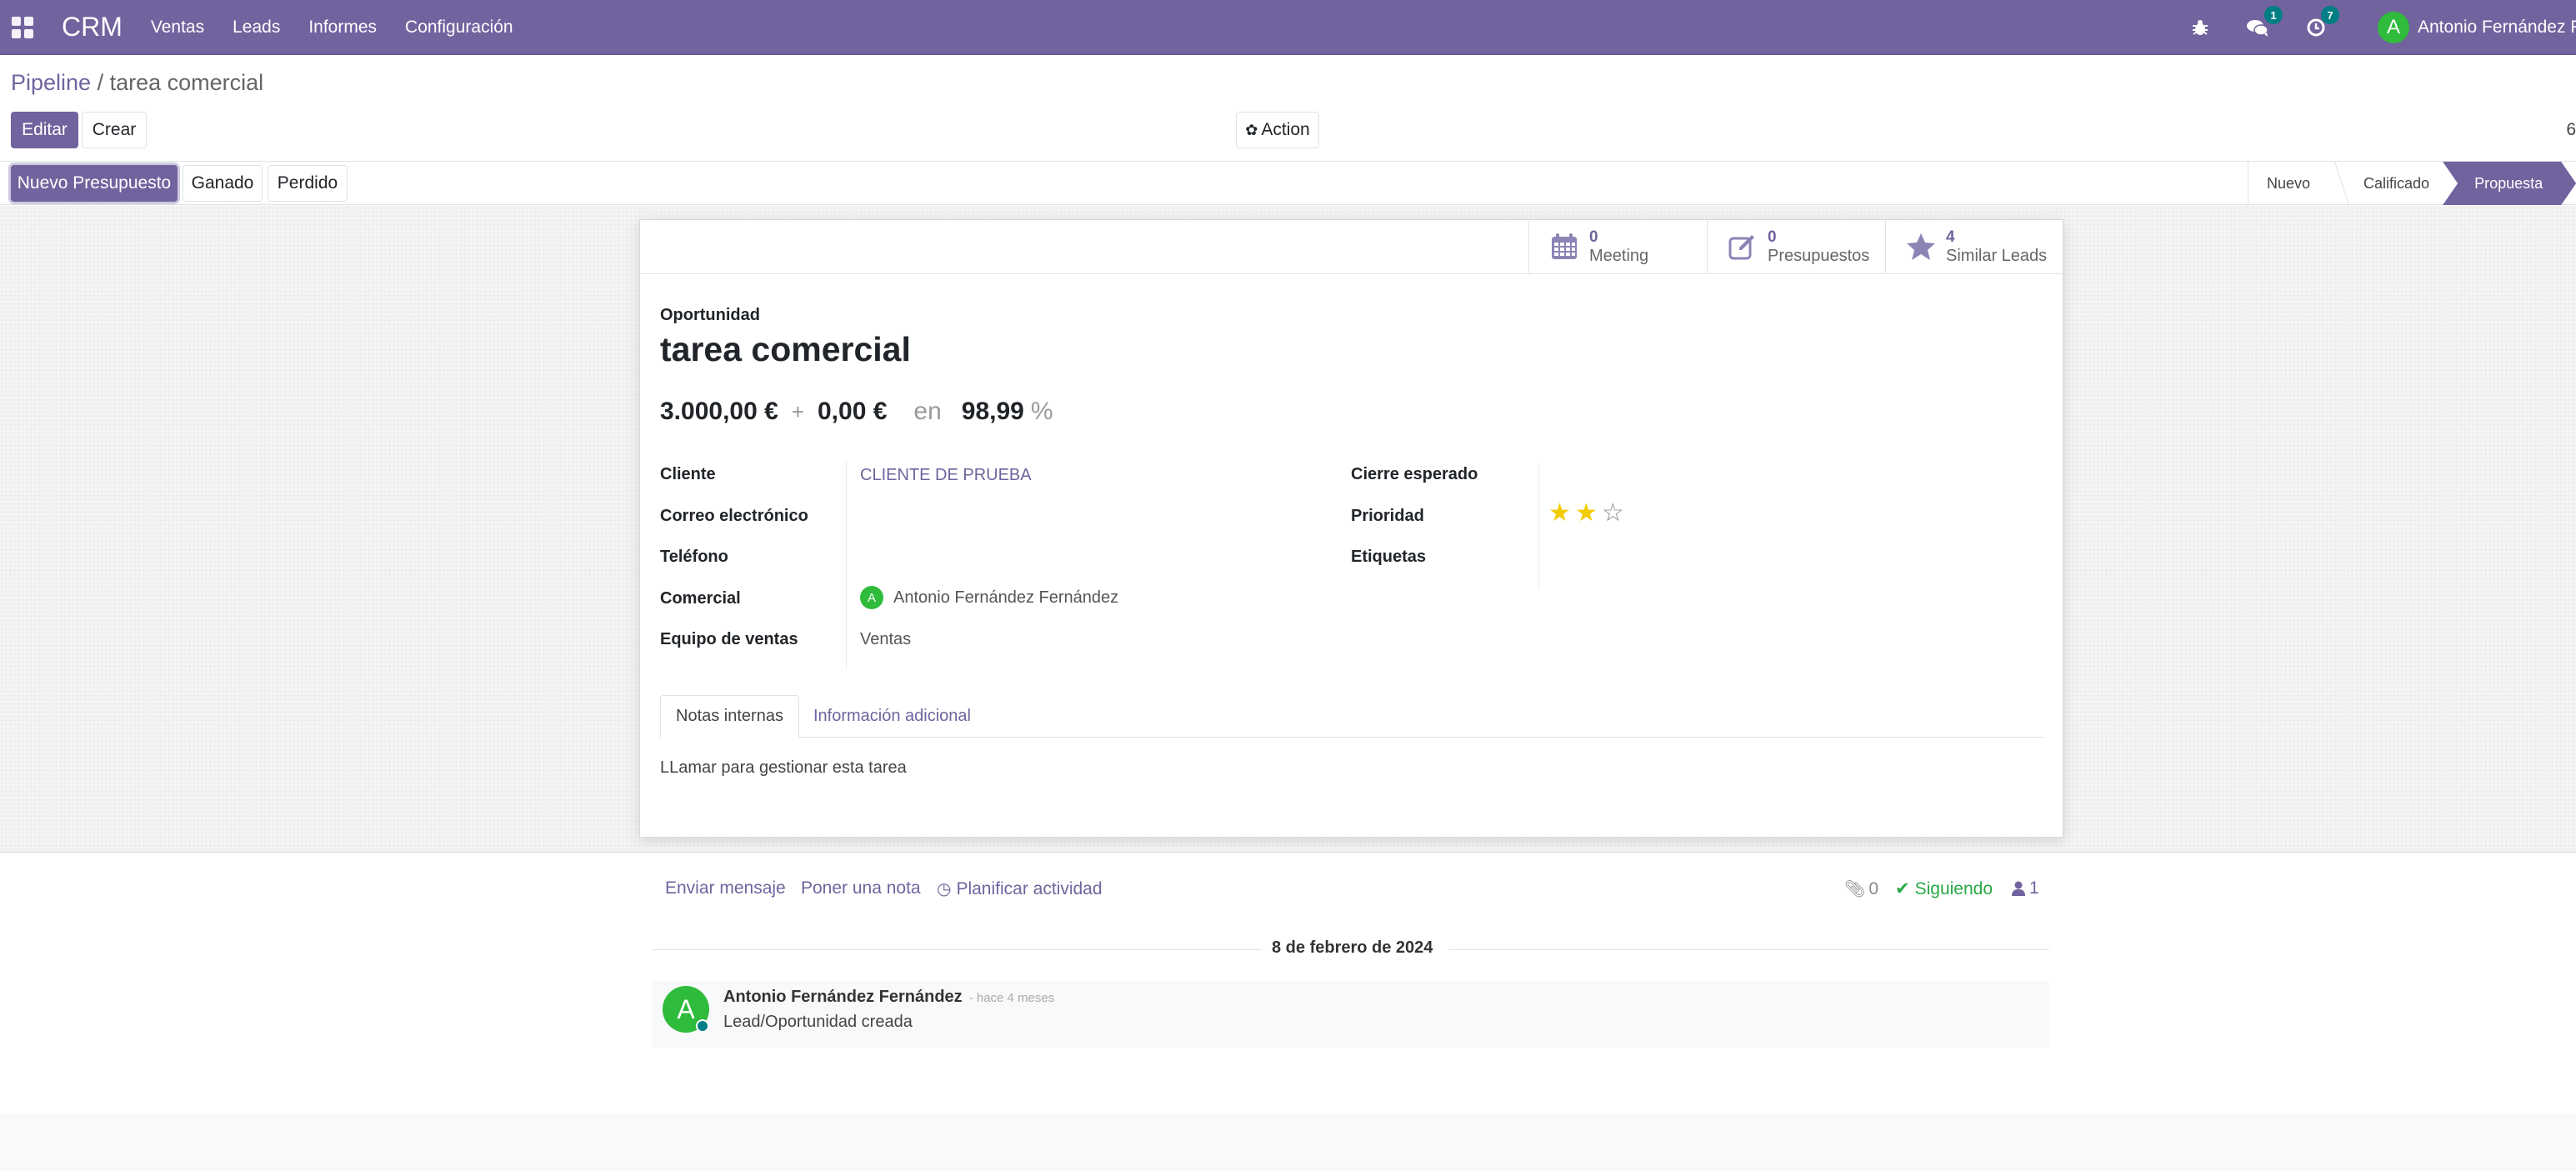 This screenshot has height=1171, width=2576. I want to click on stage-selector: Nuevo Calificado Propuesta Ganado, so click(2412, 183).